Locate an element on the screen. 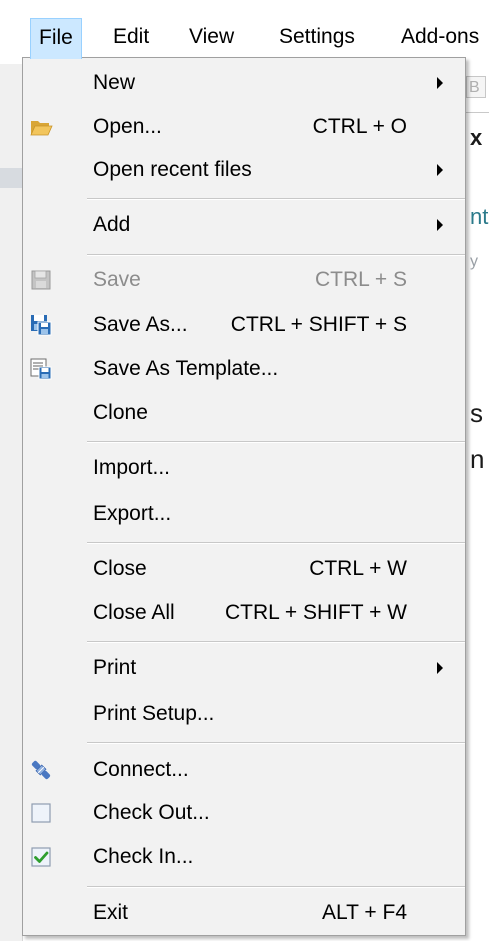  menu-item-print: Print is located at coordinates (244, 668).